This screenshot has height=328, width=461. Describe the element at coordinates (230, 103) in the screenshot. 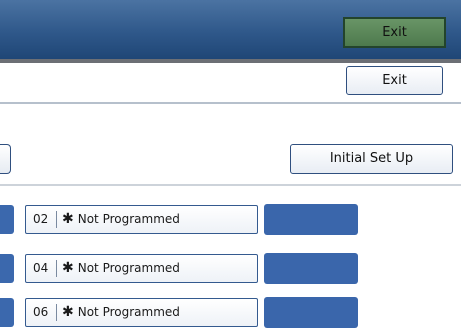

I see `sub-bar-divider` at that location.